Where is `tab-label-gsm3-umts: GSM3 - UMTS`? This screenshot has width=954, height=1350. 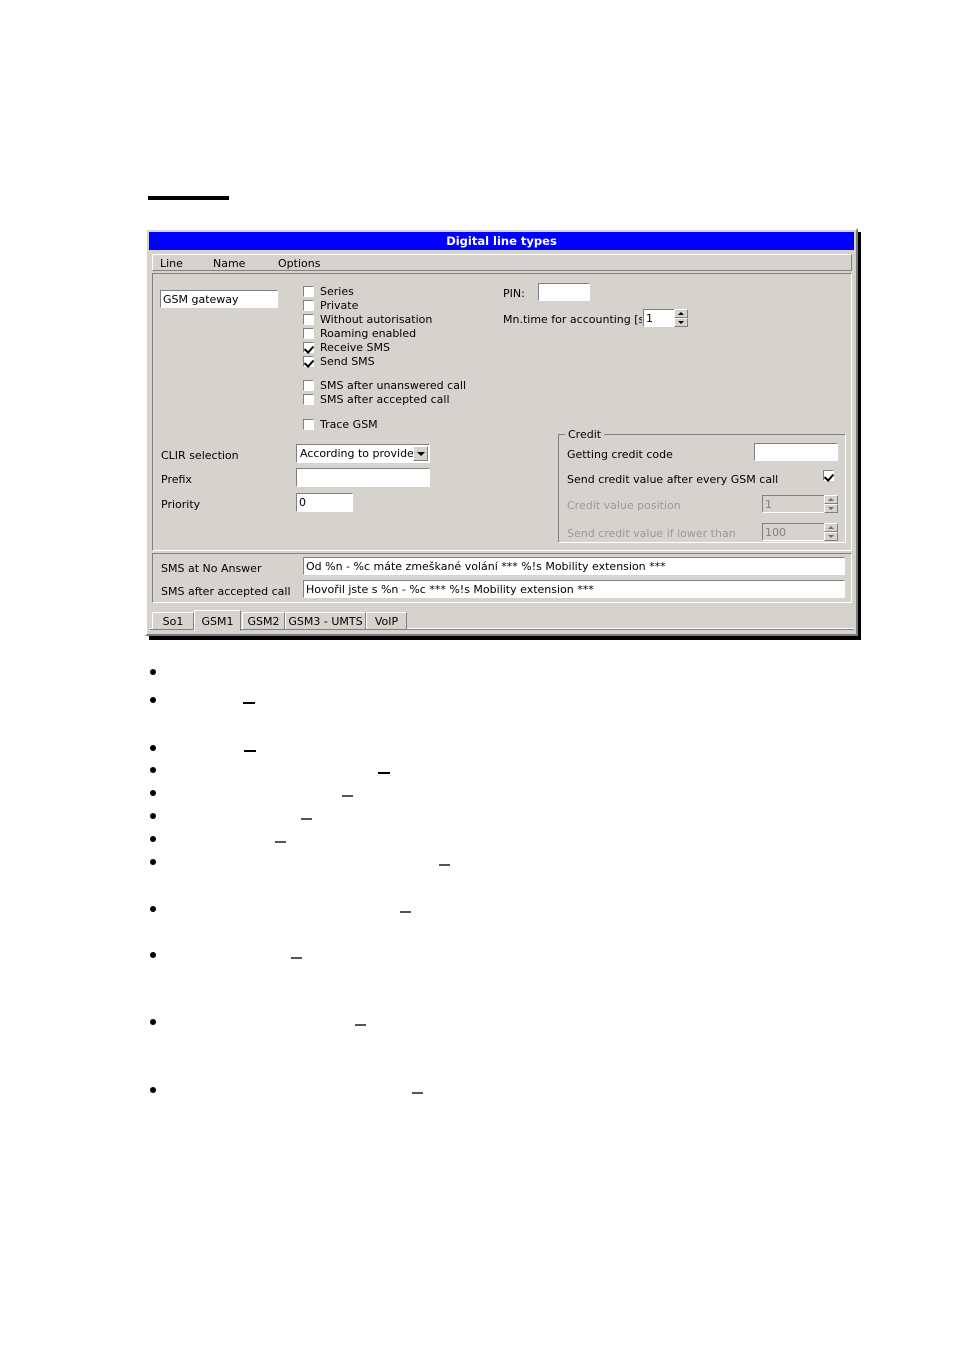
tab-label-gsm3-umts: GSM3 - UMTS is located at coordinates (325, 621).